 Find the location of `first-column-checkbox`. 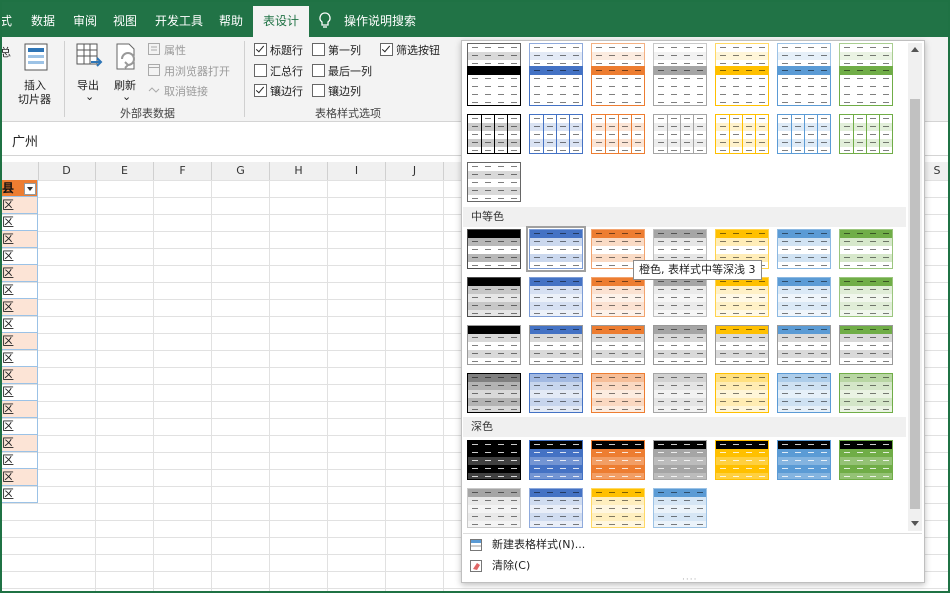

first-column-checkbox is located at coordinates (318, 49).